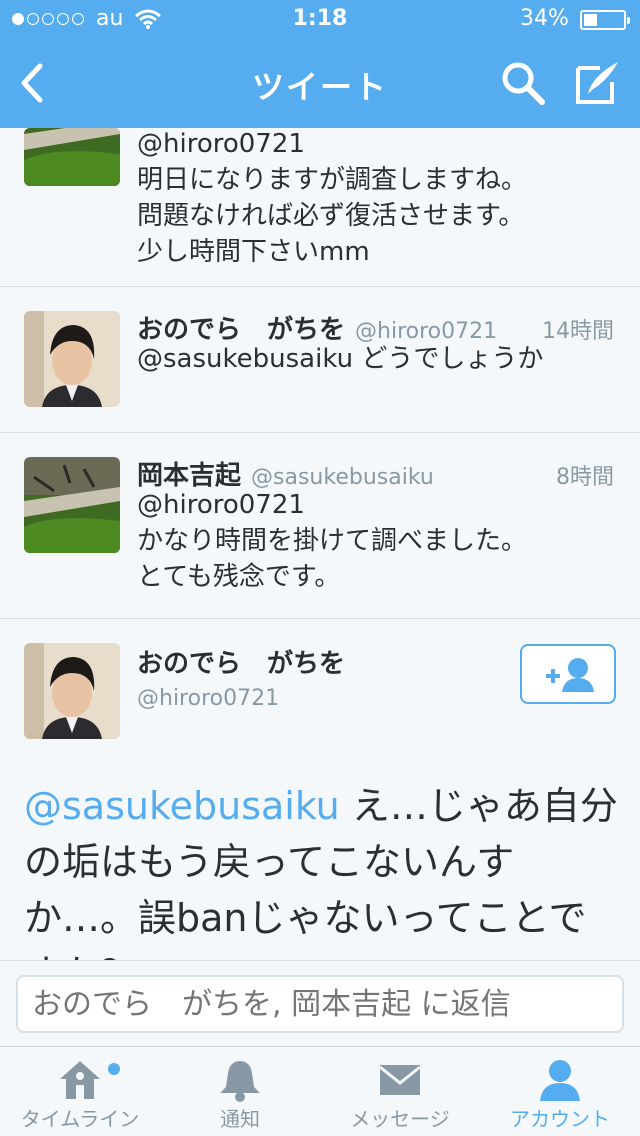 The image size is (640, 1136). I want to click on tweet-time: 8時間, so click(585, 477).